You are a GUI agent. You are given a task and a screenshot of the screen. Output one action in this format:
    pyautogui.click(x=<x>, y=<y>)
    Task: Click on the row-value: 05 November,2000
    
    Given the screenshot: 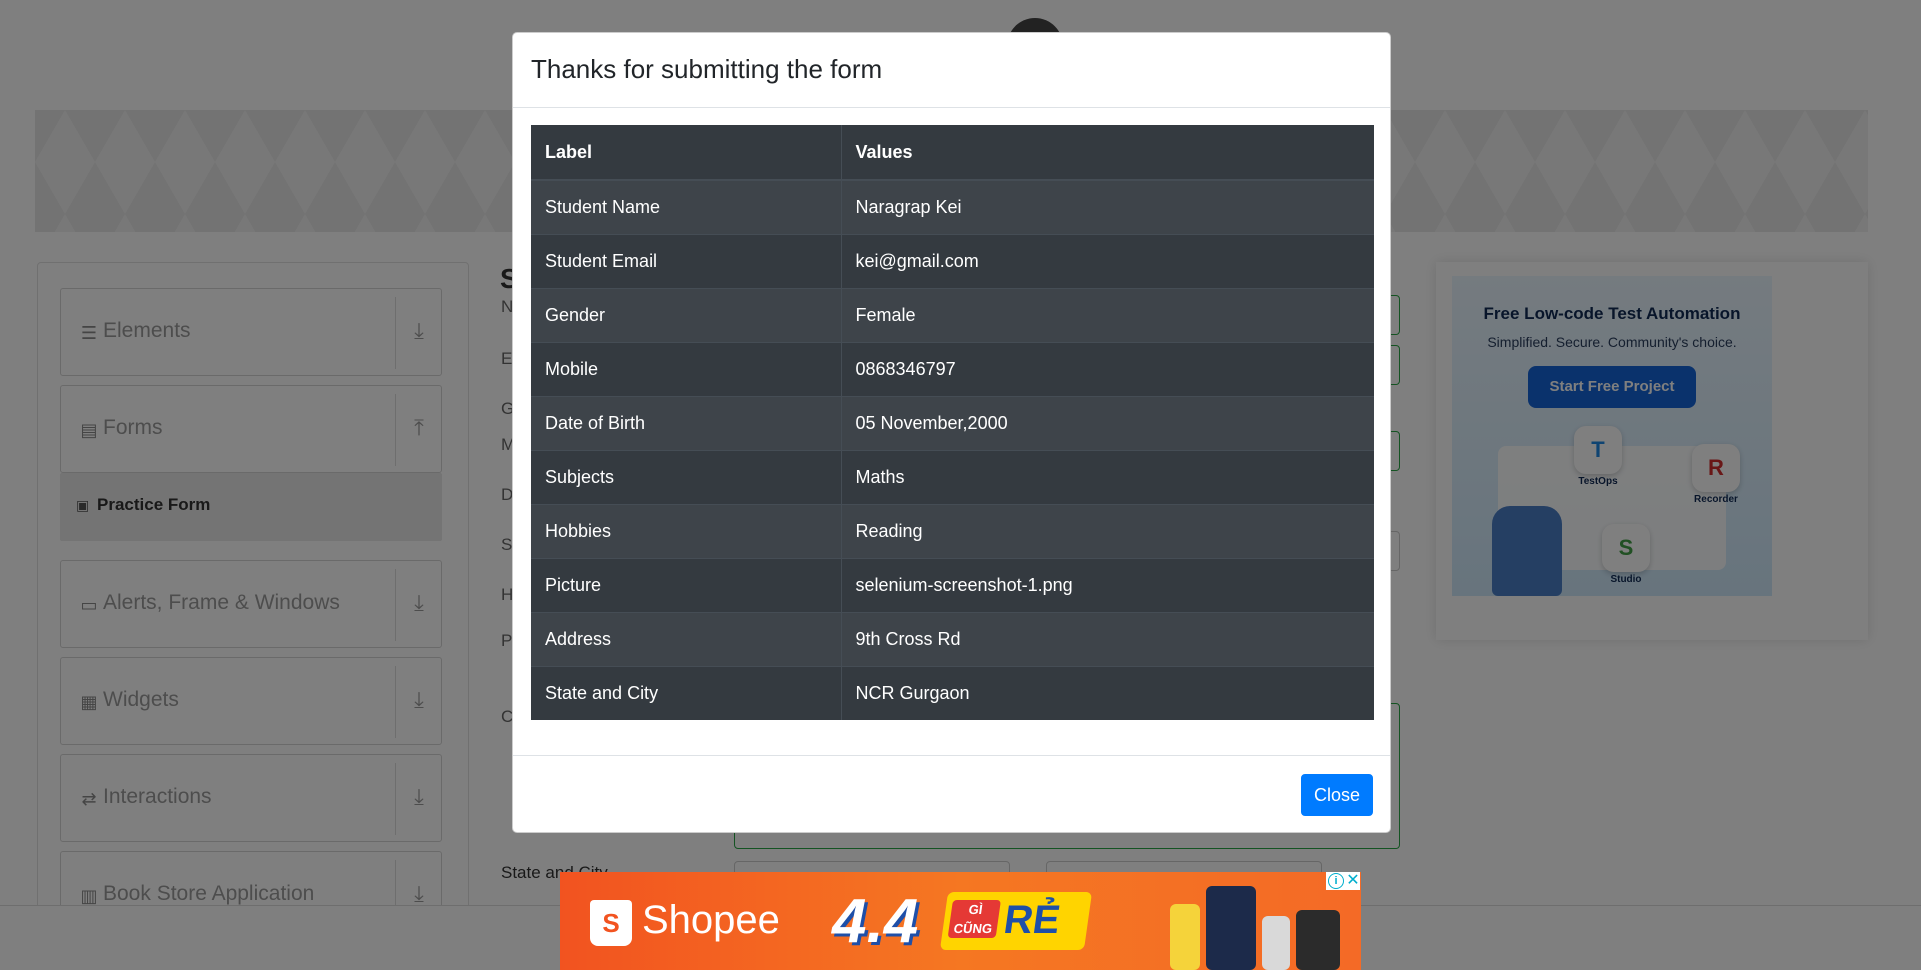 What is the action you would take?
    pyautogui.click(x=1107, y=422)
    